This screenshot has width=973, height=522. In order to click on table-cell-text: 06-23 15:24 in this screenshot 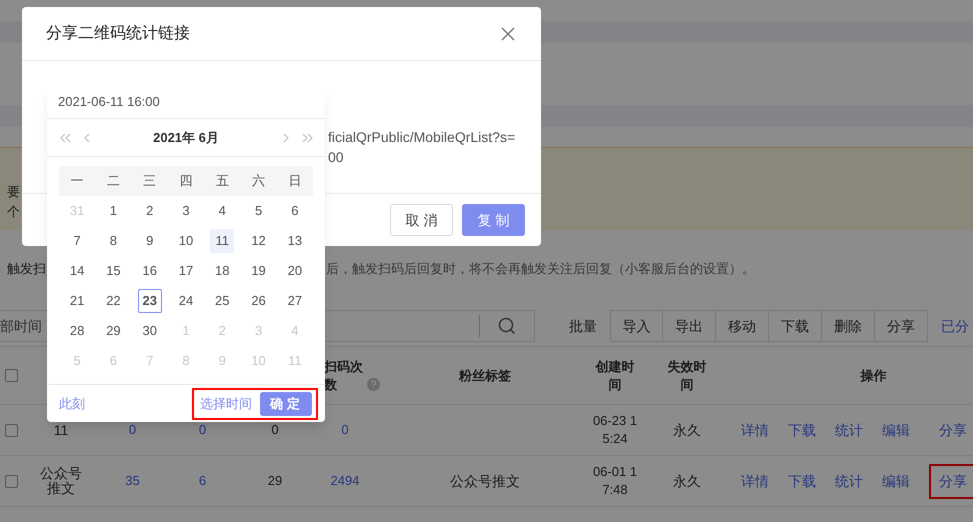, I will do `click(615, 430)`.